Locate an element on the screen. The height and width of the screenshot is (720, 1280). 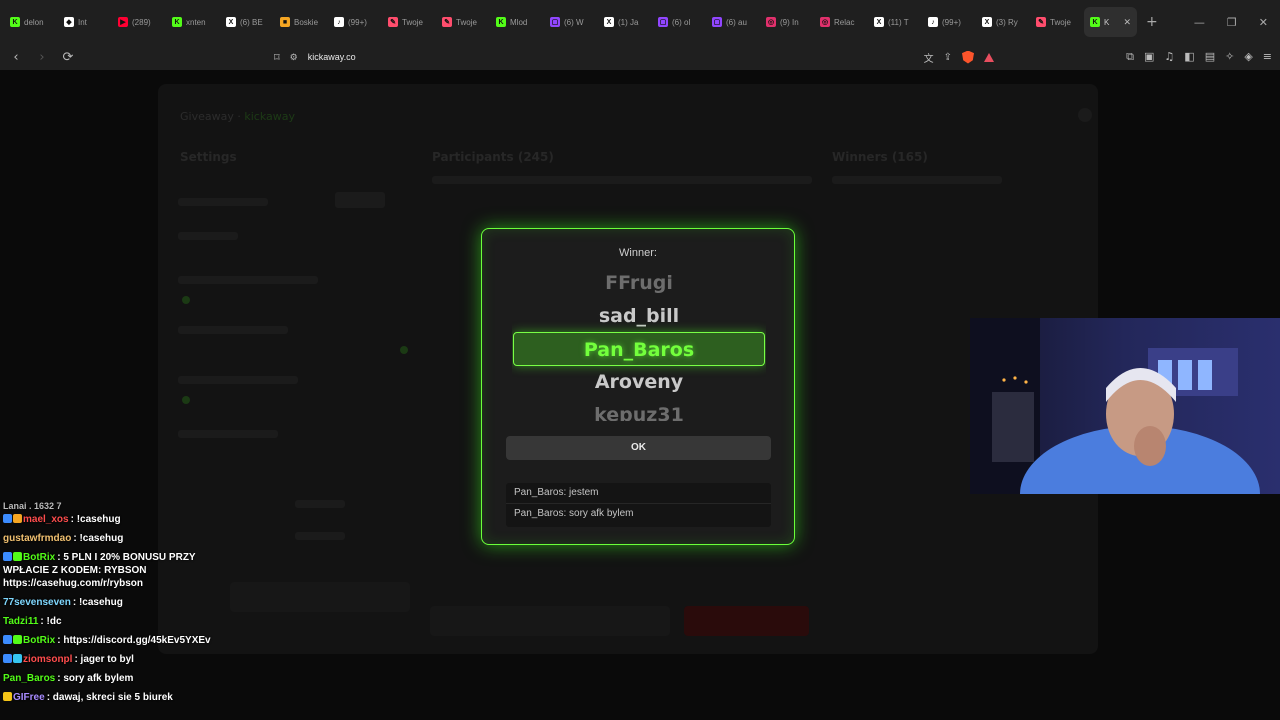
tool-icon: ✎ is located at coordinates (393, 22).